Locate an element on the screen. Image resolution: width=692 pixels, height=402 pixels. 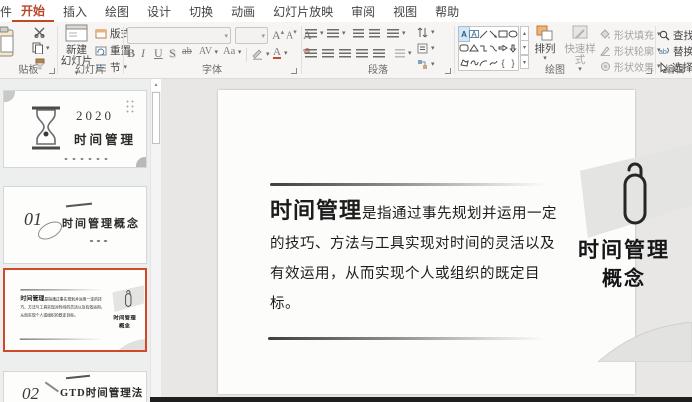
group-slides: 新建 幻灯片 ▾ 版式▾ 重置 节▾ 幻灯片 is located at coordinates (98, 50).